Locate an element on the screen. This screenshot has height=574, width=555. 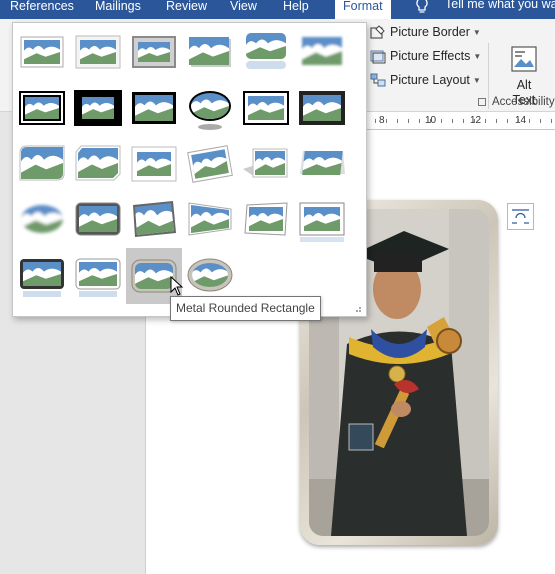
picture-effects-icon is located at coordinates (378, 57).